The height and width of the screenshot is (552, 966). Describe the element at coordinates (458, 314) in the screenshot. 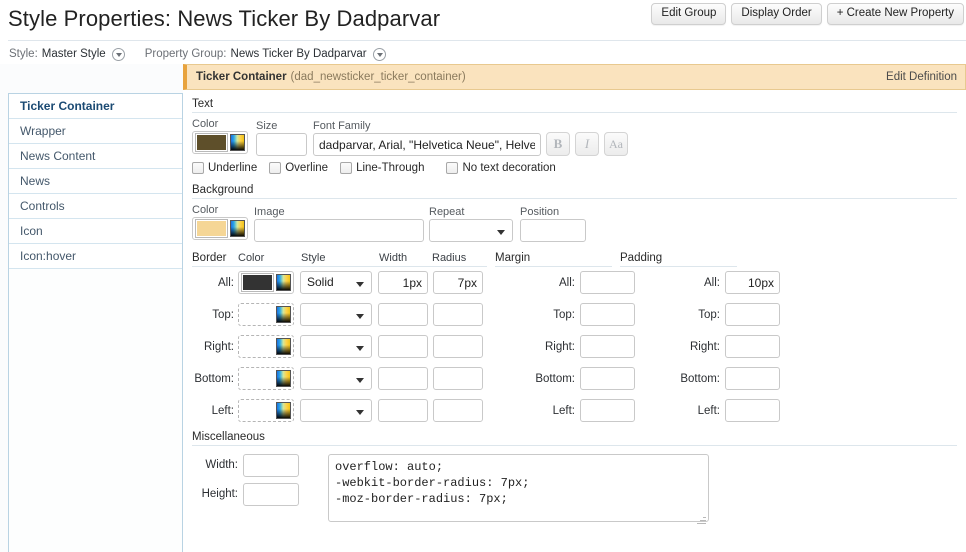

I see `border-top-radius-input` at that location.